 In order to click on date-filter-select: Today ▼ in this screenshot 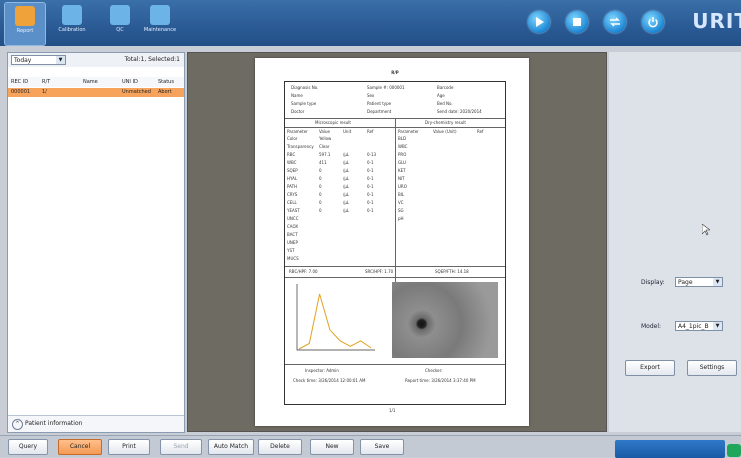, I will do `click(38, 60)`.